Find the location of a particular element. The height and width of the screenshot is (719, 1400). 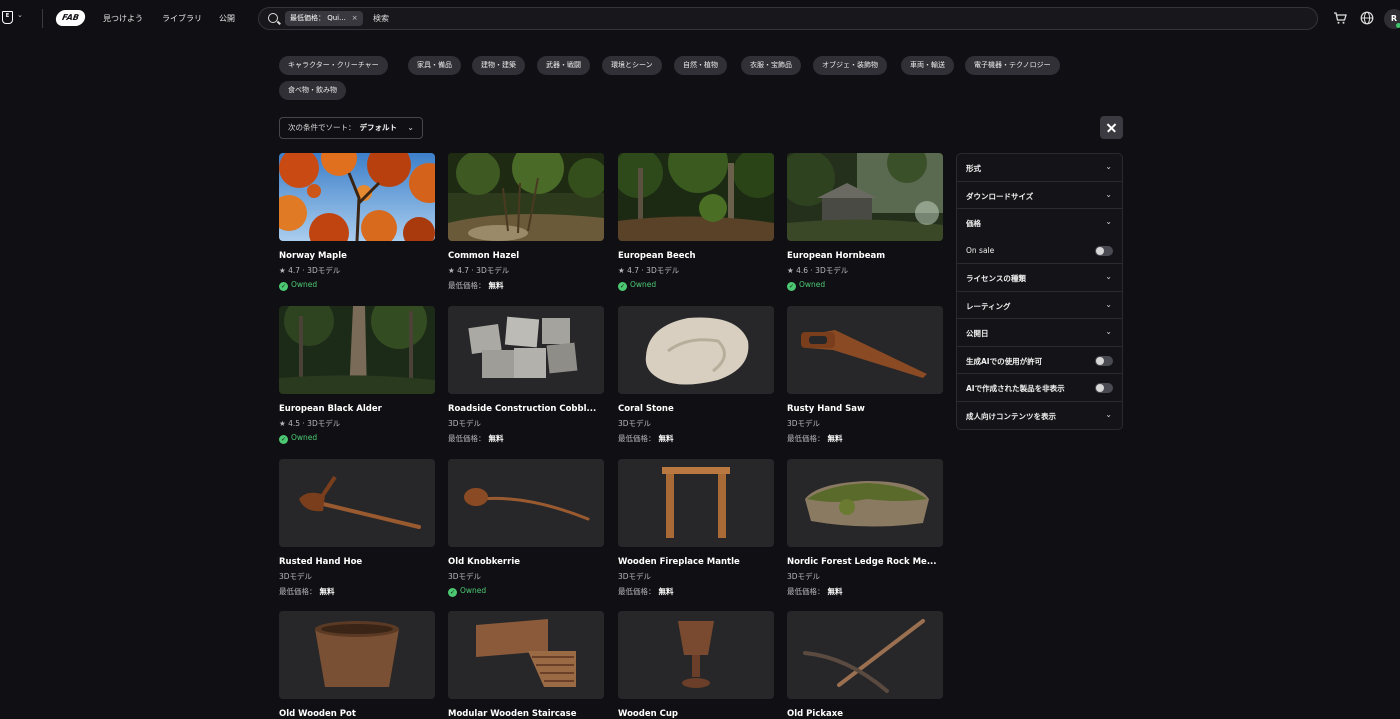

online-status-dot is located at coordinates (1398, 25).